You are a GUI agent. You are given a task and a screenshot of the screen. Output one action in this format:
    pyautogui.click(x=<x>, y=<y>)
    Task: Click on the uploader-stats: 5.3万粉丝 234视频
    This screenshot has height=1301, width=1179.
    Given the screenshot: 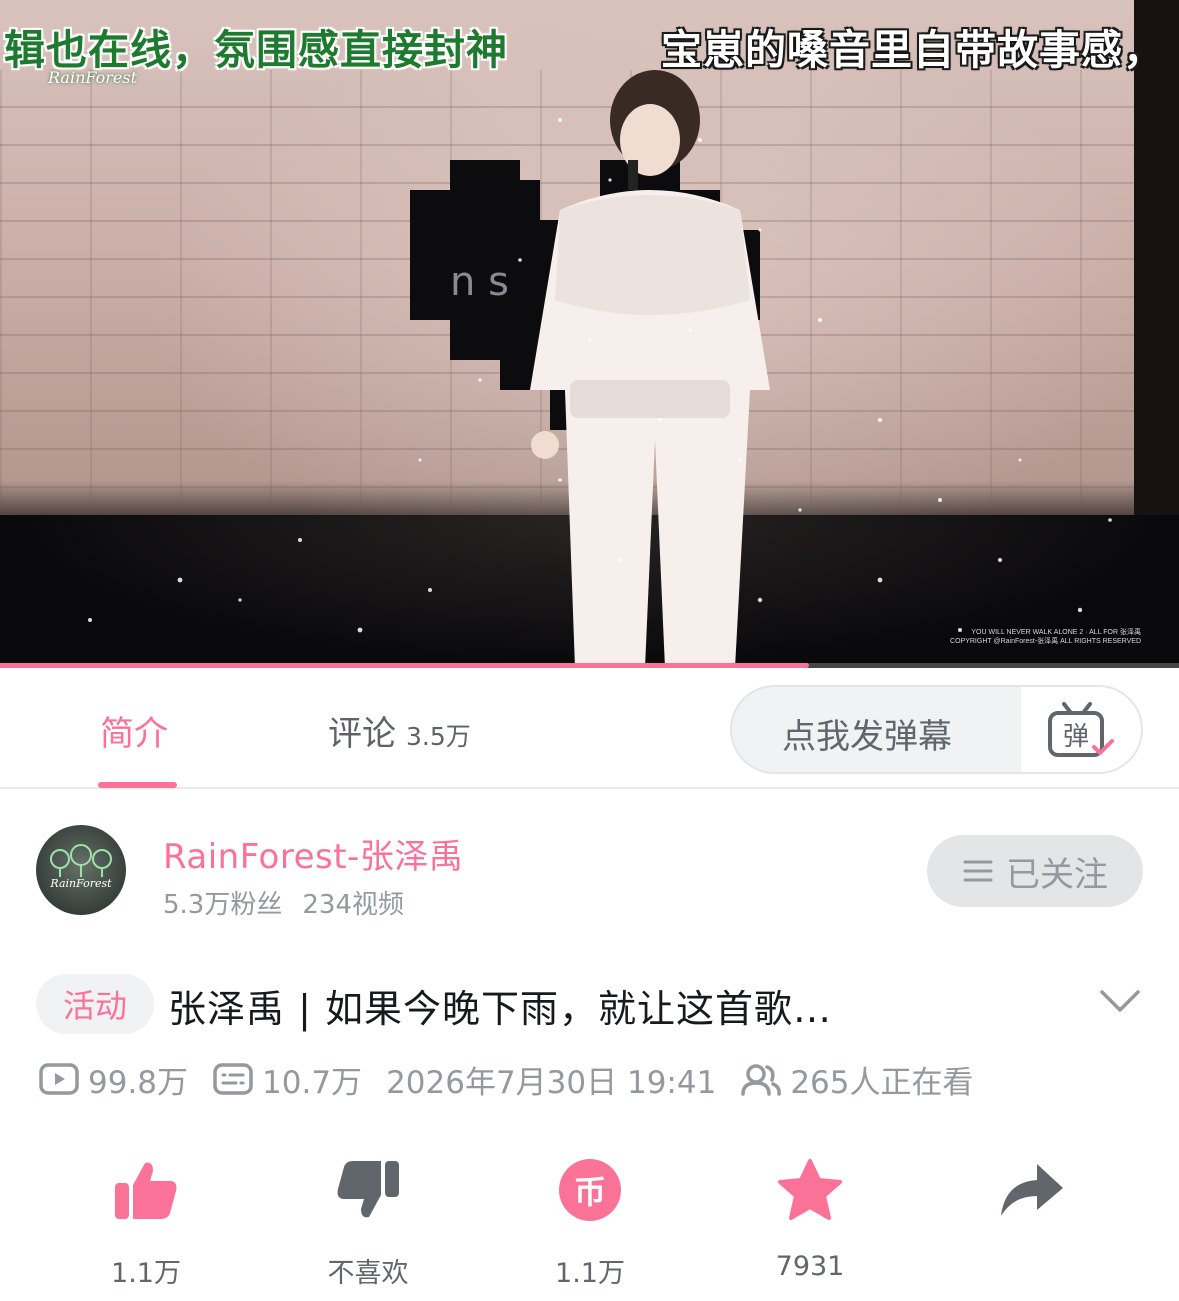 What is the action you would take?
    pyautogui.click(x=283, y=902)
    